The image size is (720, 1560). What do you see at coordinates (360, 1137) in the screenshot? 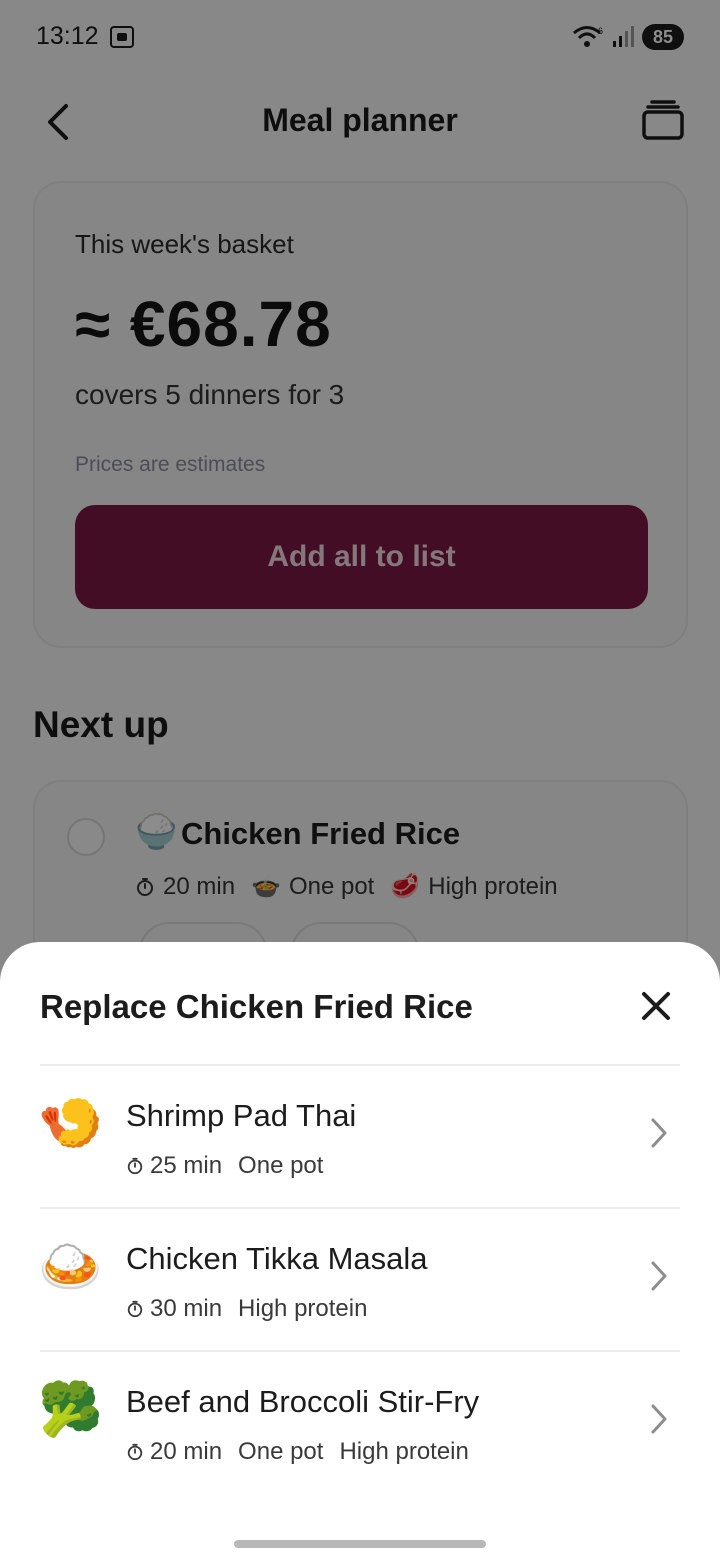
I see `replacement-option-shrimp-pad-thai: 🍤 Shrimp Pad Thai 25 min One pot` at bounding box center [360, 1137].